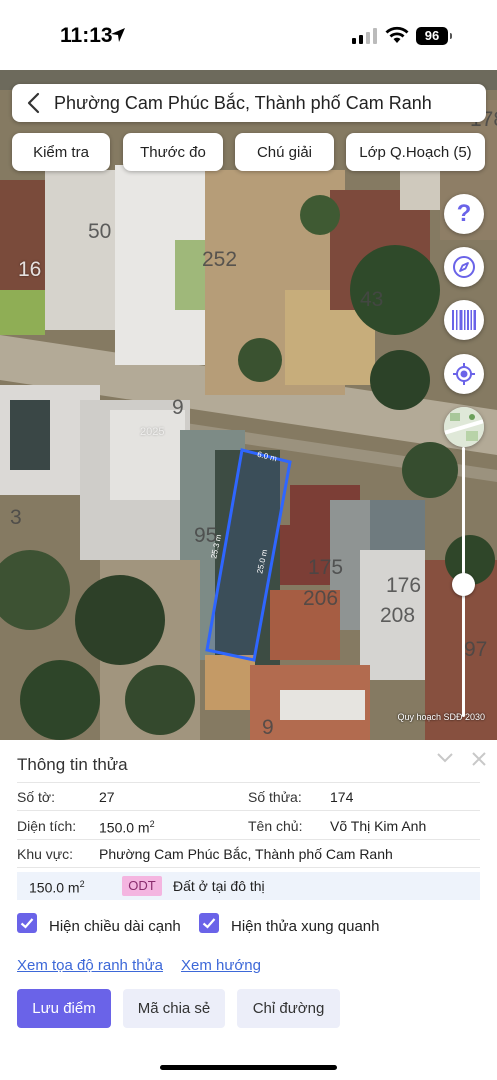  I want to click on parcel-number-label: 252, so click(220, 259).